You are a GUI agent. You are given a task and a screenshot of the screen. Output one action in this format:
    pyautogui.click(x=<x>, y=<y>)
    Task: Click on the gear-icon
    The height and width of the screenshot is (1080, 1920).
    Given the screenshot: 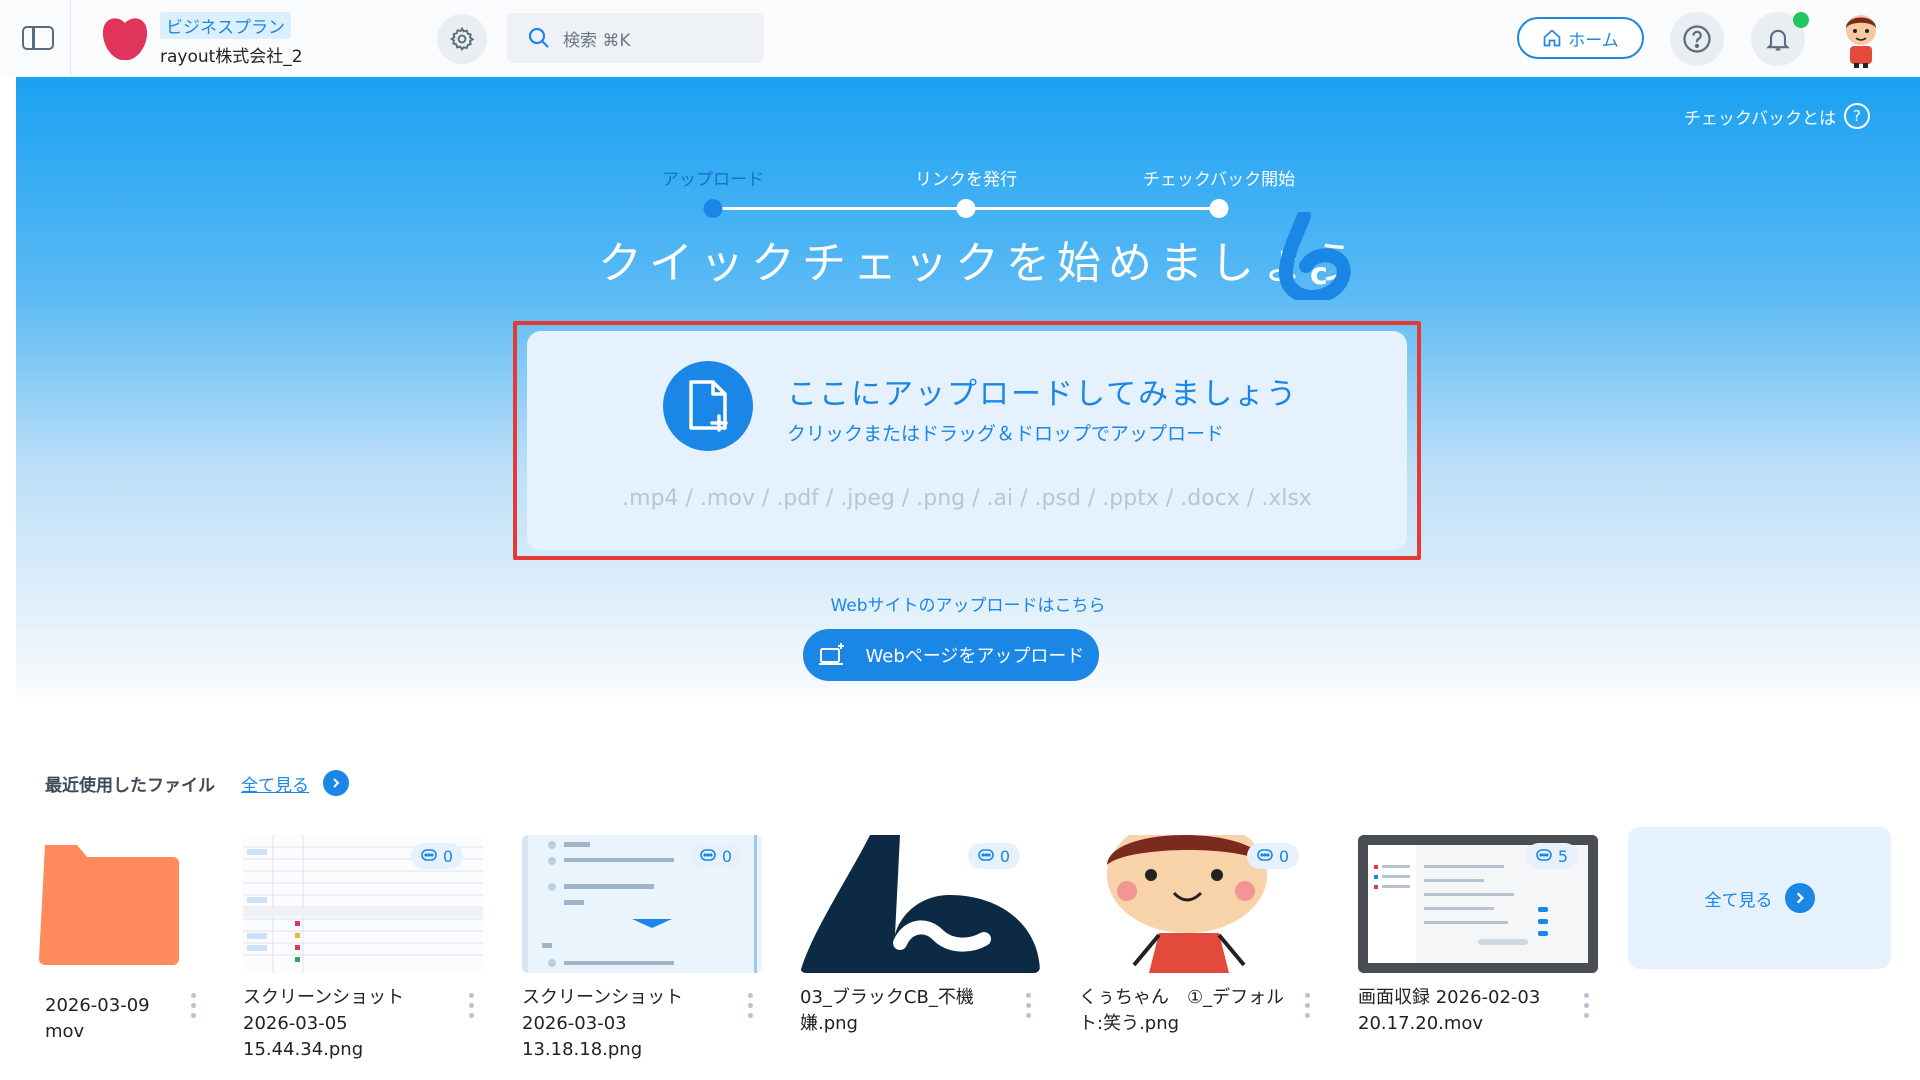 What is the action you would take?
    pyautogui.click(x=462, y=38)
    